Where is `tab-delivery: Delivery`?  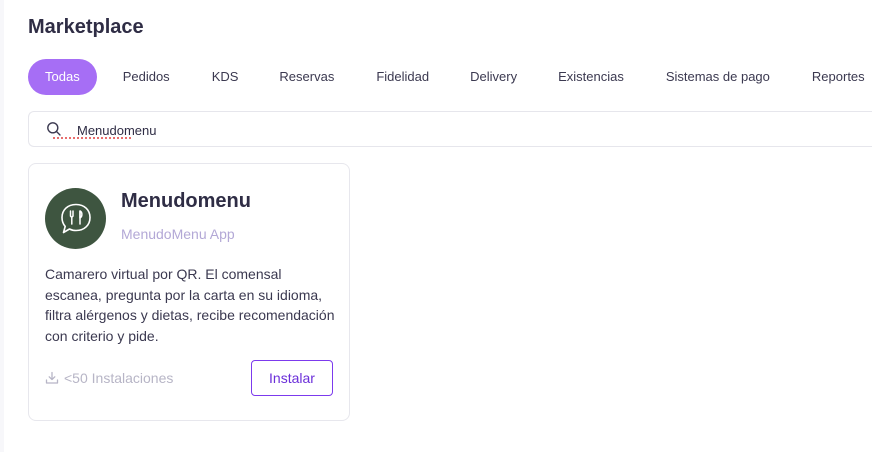
tab-delivery: Delivery is located at coordinates (493, 77).